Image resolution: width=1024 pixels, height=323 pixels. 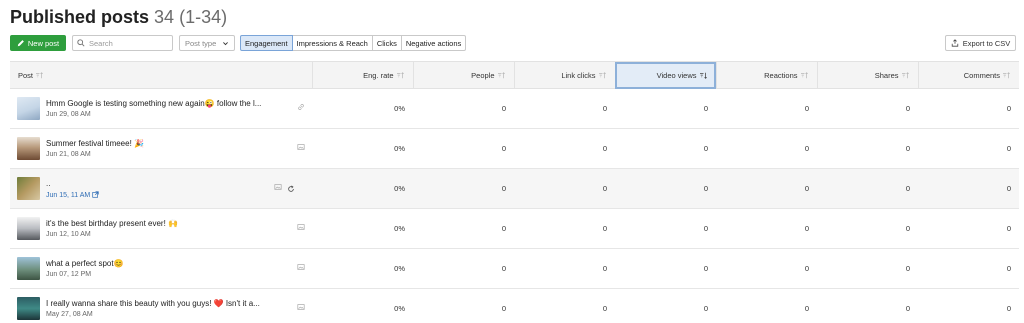 I want to click on page-title: Published posts 34 (1-34), so click(x=118, y=17).